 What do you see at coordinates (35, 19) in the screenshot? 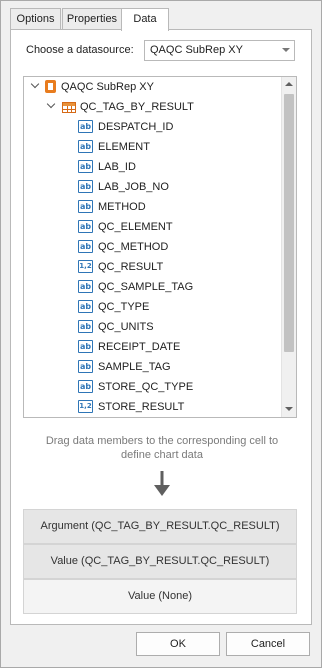
I see `tab-options: Options` at bounding box center [35, 19].